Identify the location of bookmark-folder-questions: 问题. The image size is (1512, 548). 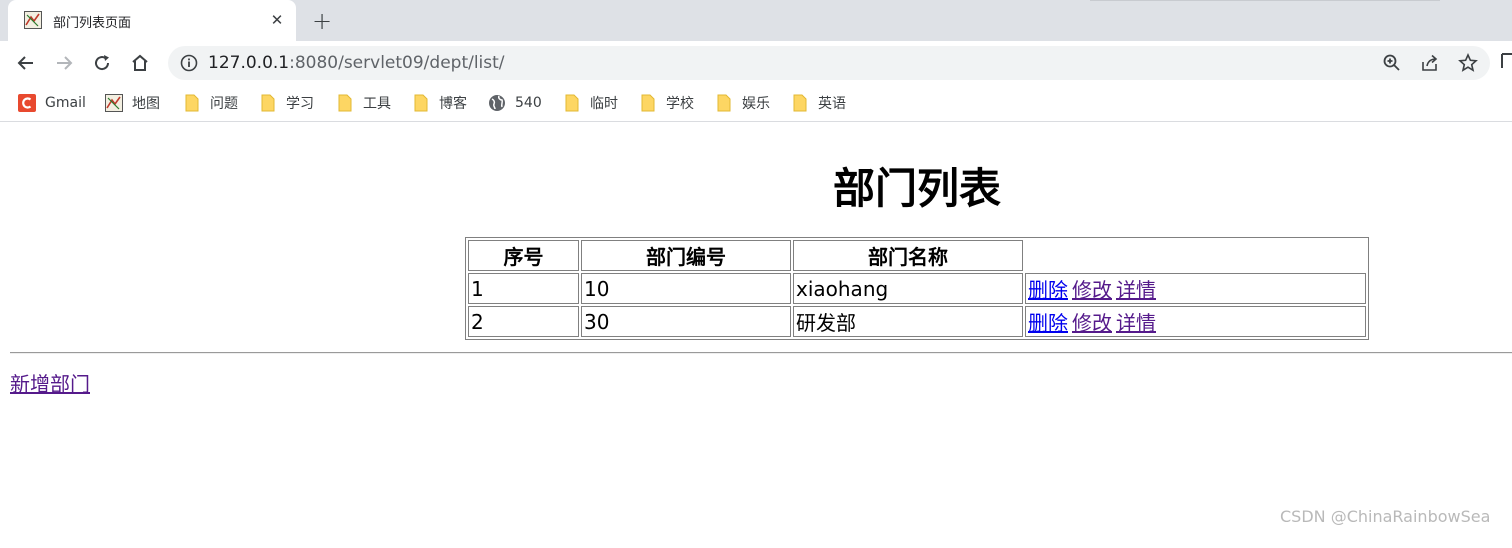
(210, 103).